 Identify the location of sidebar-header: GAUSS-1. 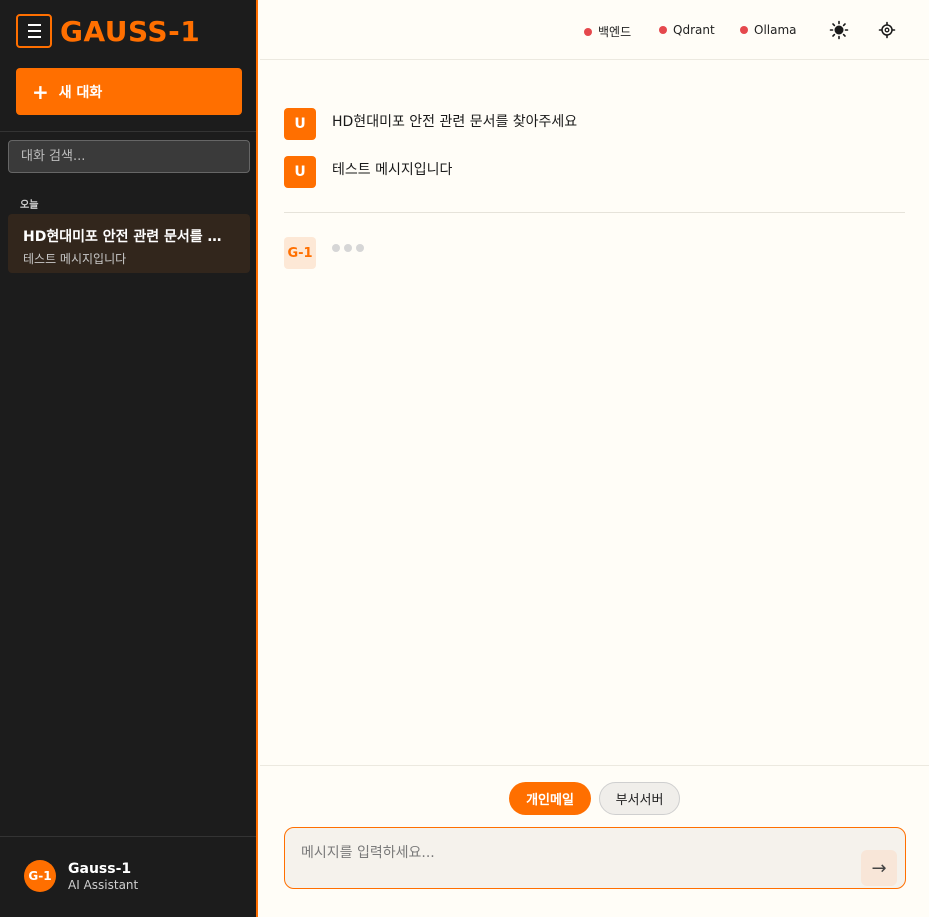
(108, 31).